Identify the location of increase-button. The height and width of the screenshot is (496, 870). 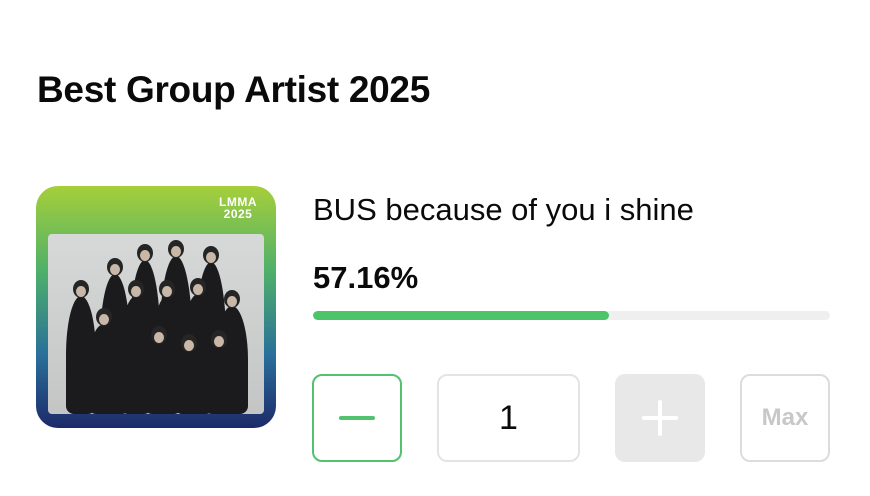
(660, 418).